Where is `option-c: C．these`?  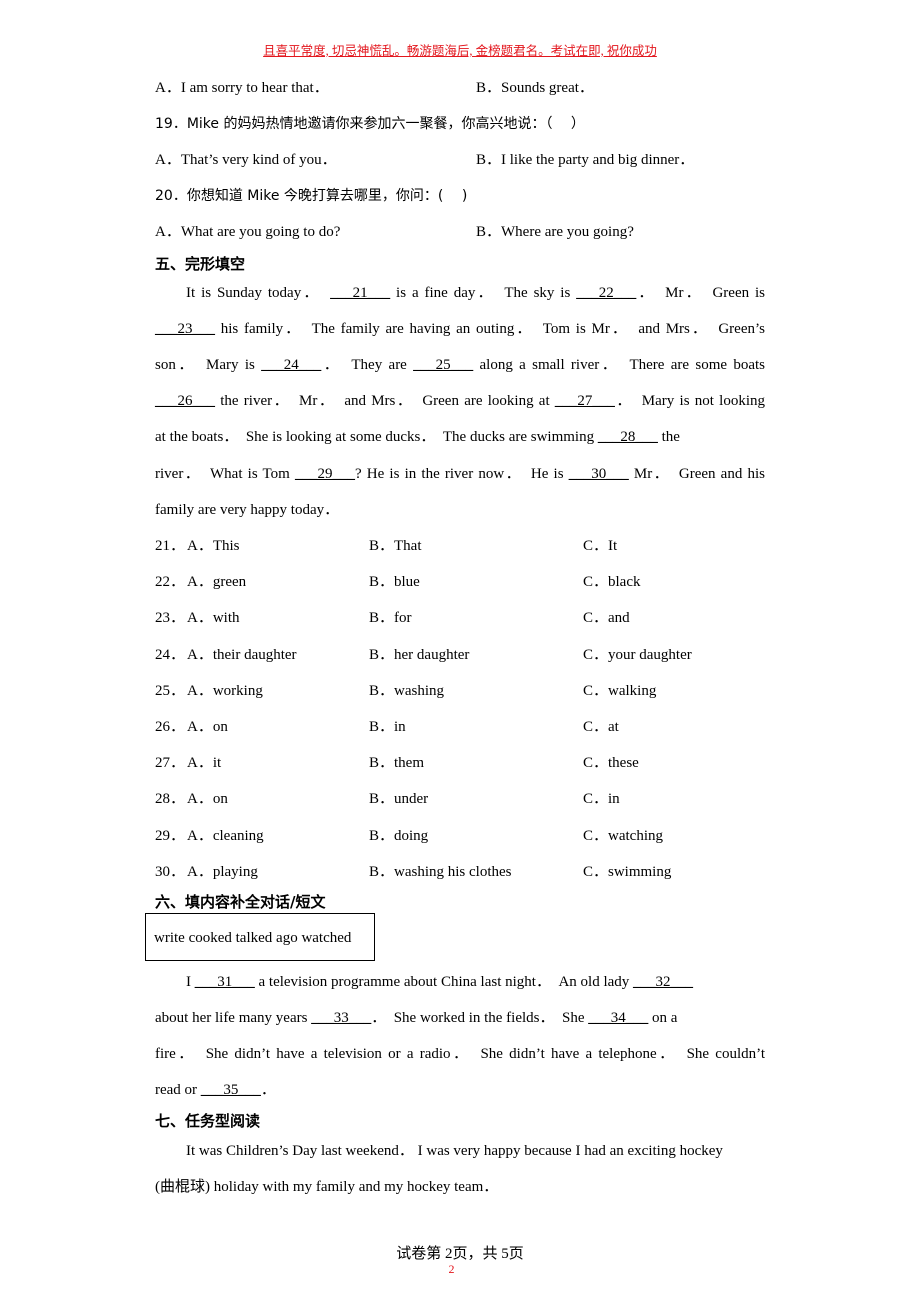
option-c: C．these is located at coordinates (611, 763).